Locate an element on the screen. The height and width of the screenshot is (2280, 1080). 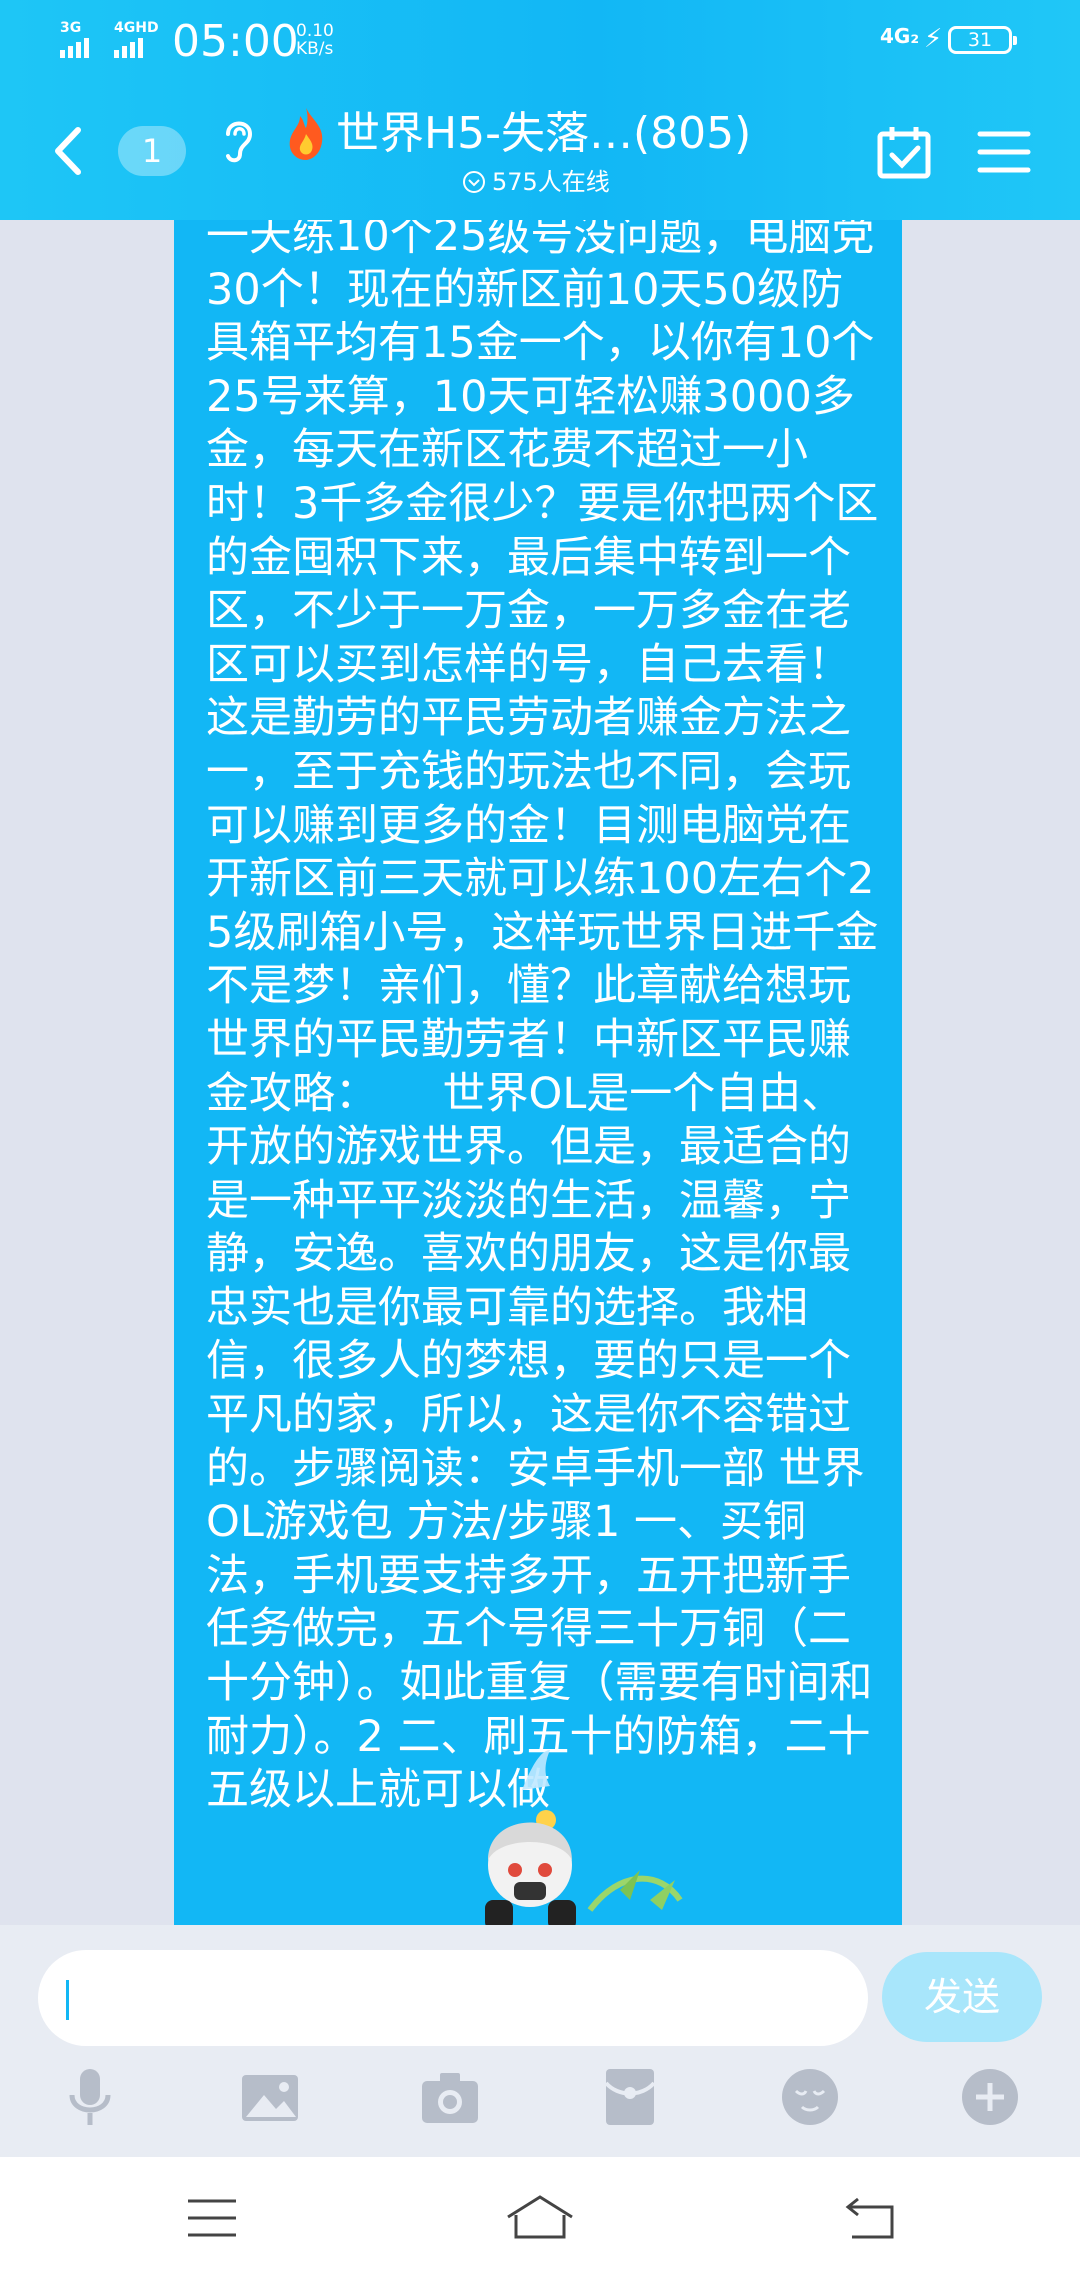
network-label-1: 3G is located at coordinates (71, 28).